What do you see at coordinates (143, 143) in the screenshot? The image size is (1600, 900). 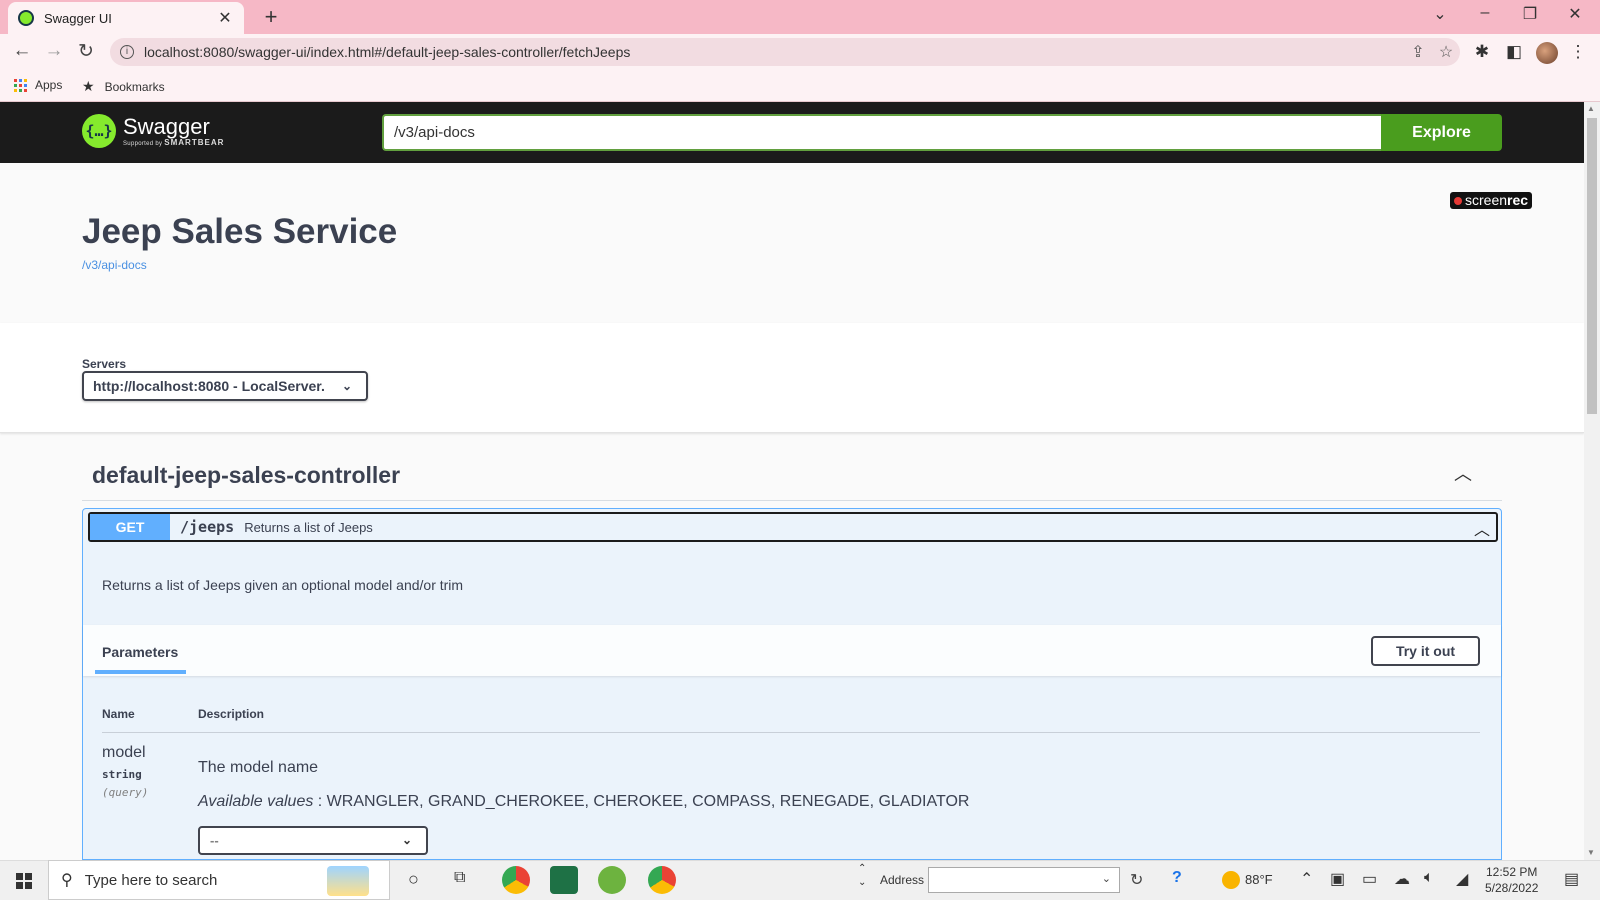 I see `swagger-supported-by: Supported by` at bounding box center [143, 143].